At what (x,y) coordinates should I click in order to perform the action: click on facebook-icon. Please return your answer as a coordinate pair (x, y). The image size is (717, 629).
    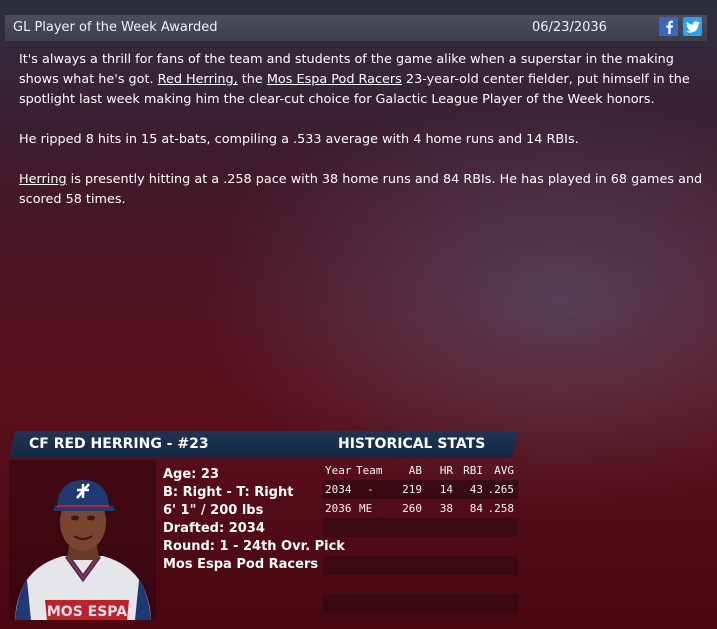
    Looking at the image, I should click on (669, 27).